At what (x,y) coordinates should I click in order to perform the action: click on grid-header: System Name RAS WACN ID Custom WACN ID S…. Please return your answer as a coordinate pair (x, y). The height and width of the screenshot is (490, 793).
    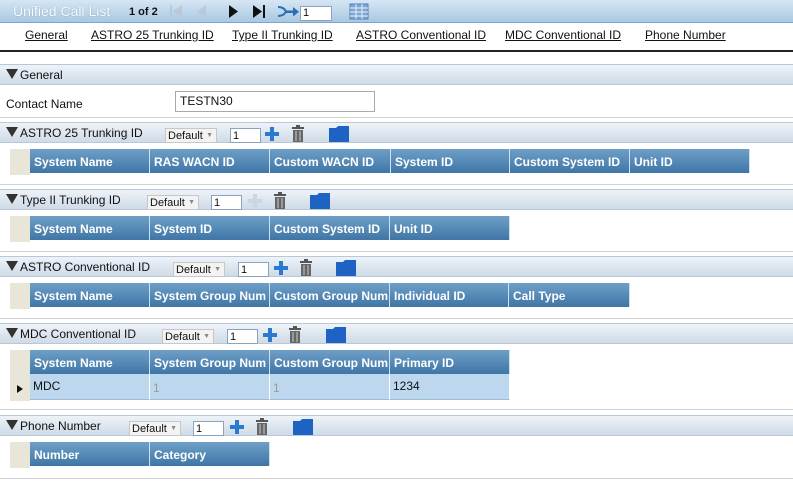
    Looking at the image, I should click on (390, 161).